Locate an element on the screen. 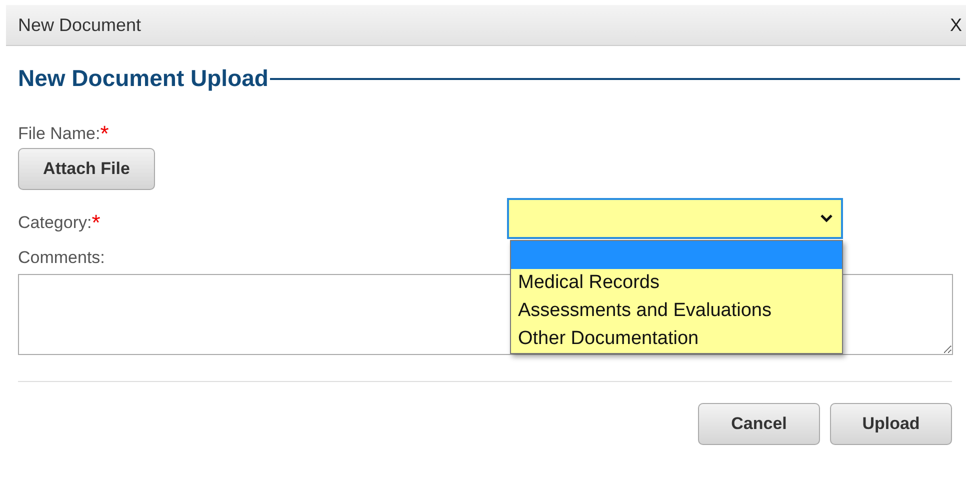 The width and height of the screenshot is (966, 493). field-label: File Name: is located at coordinates (59, 133).